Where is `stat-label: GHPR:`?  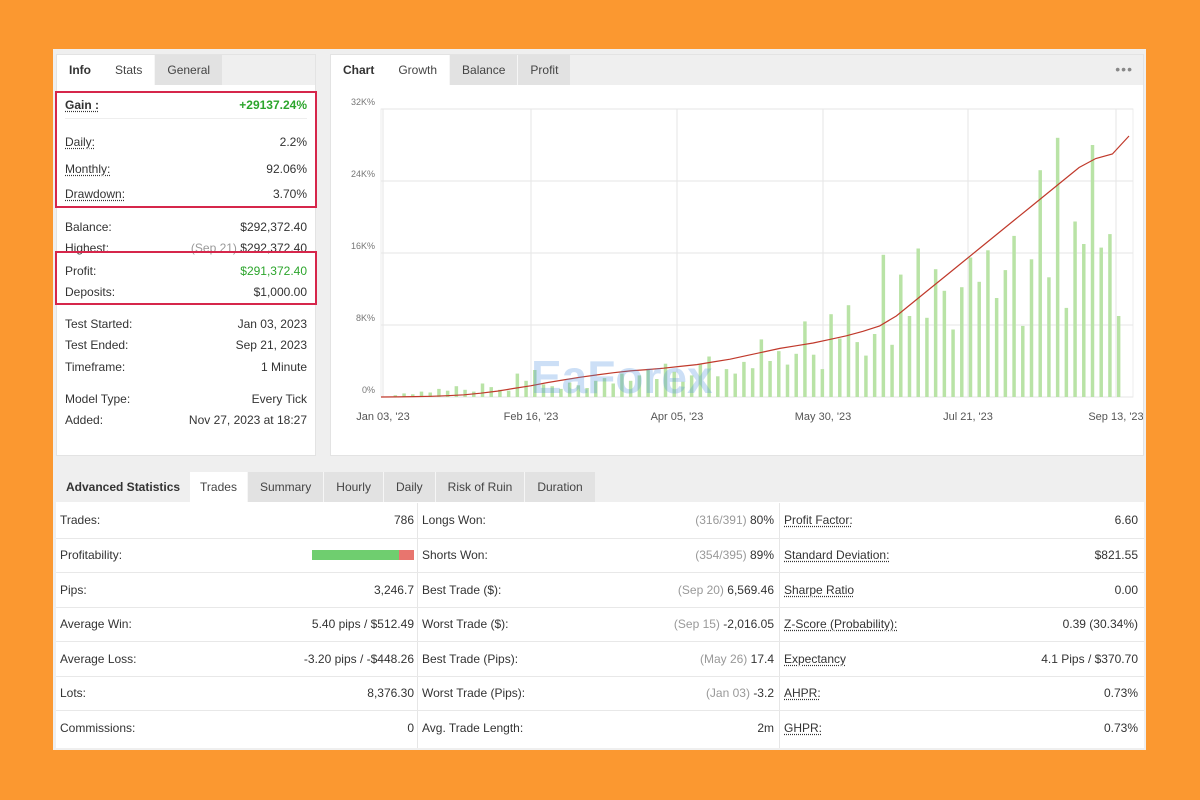
stat-label: GHPR: is located at coordinates (803, 728).